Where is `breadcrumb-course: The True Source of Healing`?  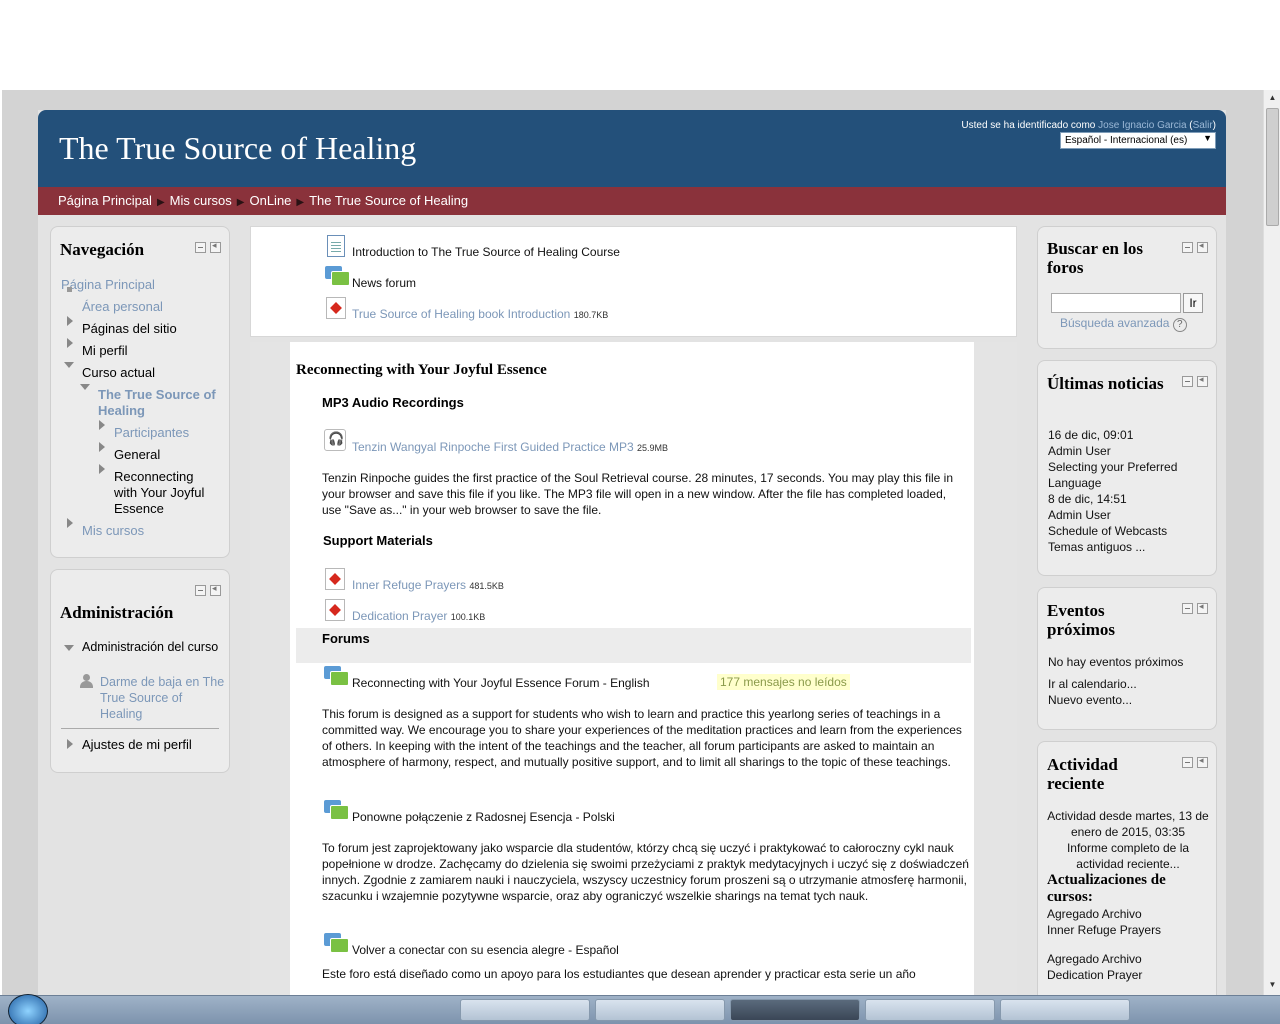
breadcrumb-course: The True Source of Healing is located at coordinates (388, 200).